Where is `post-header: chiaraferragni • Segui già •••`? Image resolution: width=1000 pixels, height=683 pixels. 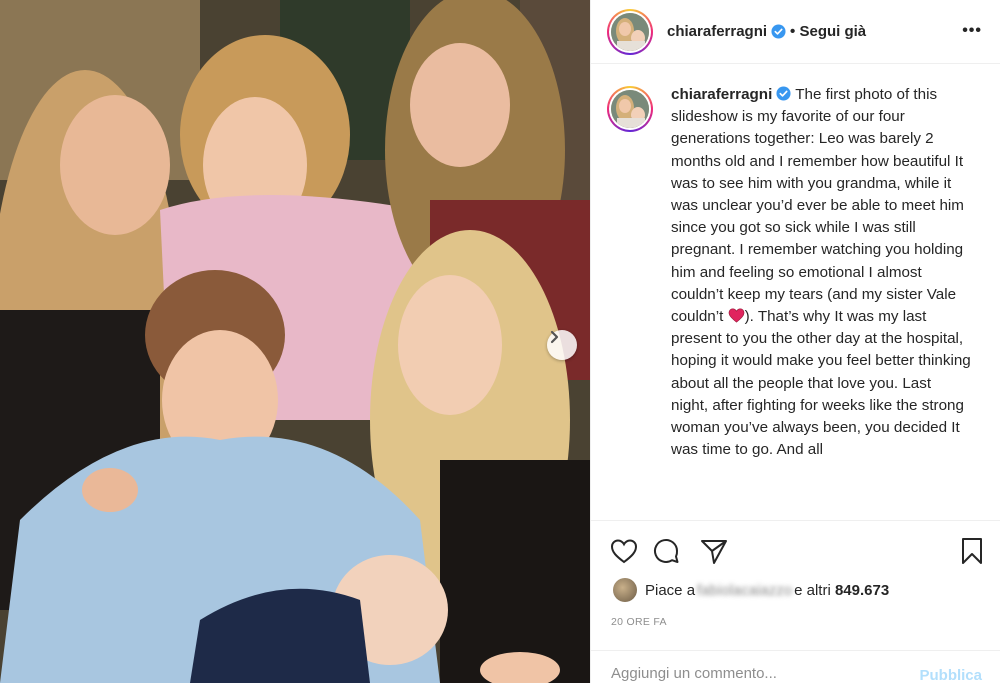
post-header: chiaraferragni • Segui già ••• is located at coordinates (795, 32).